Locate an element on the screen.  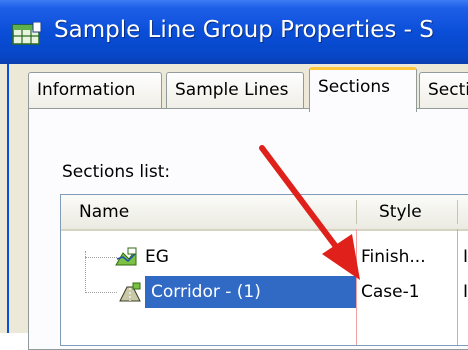
column-header-name: Name is located at coordinates (104, 212).